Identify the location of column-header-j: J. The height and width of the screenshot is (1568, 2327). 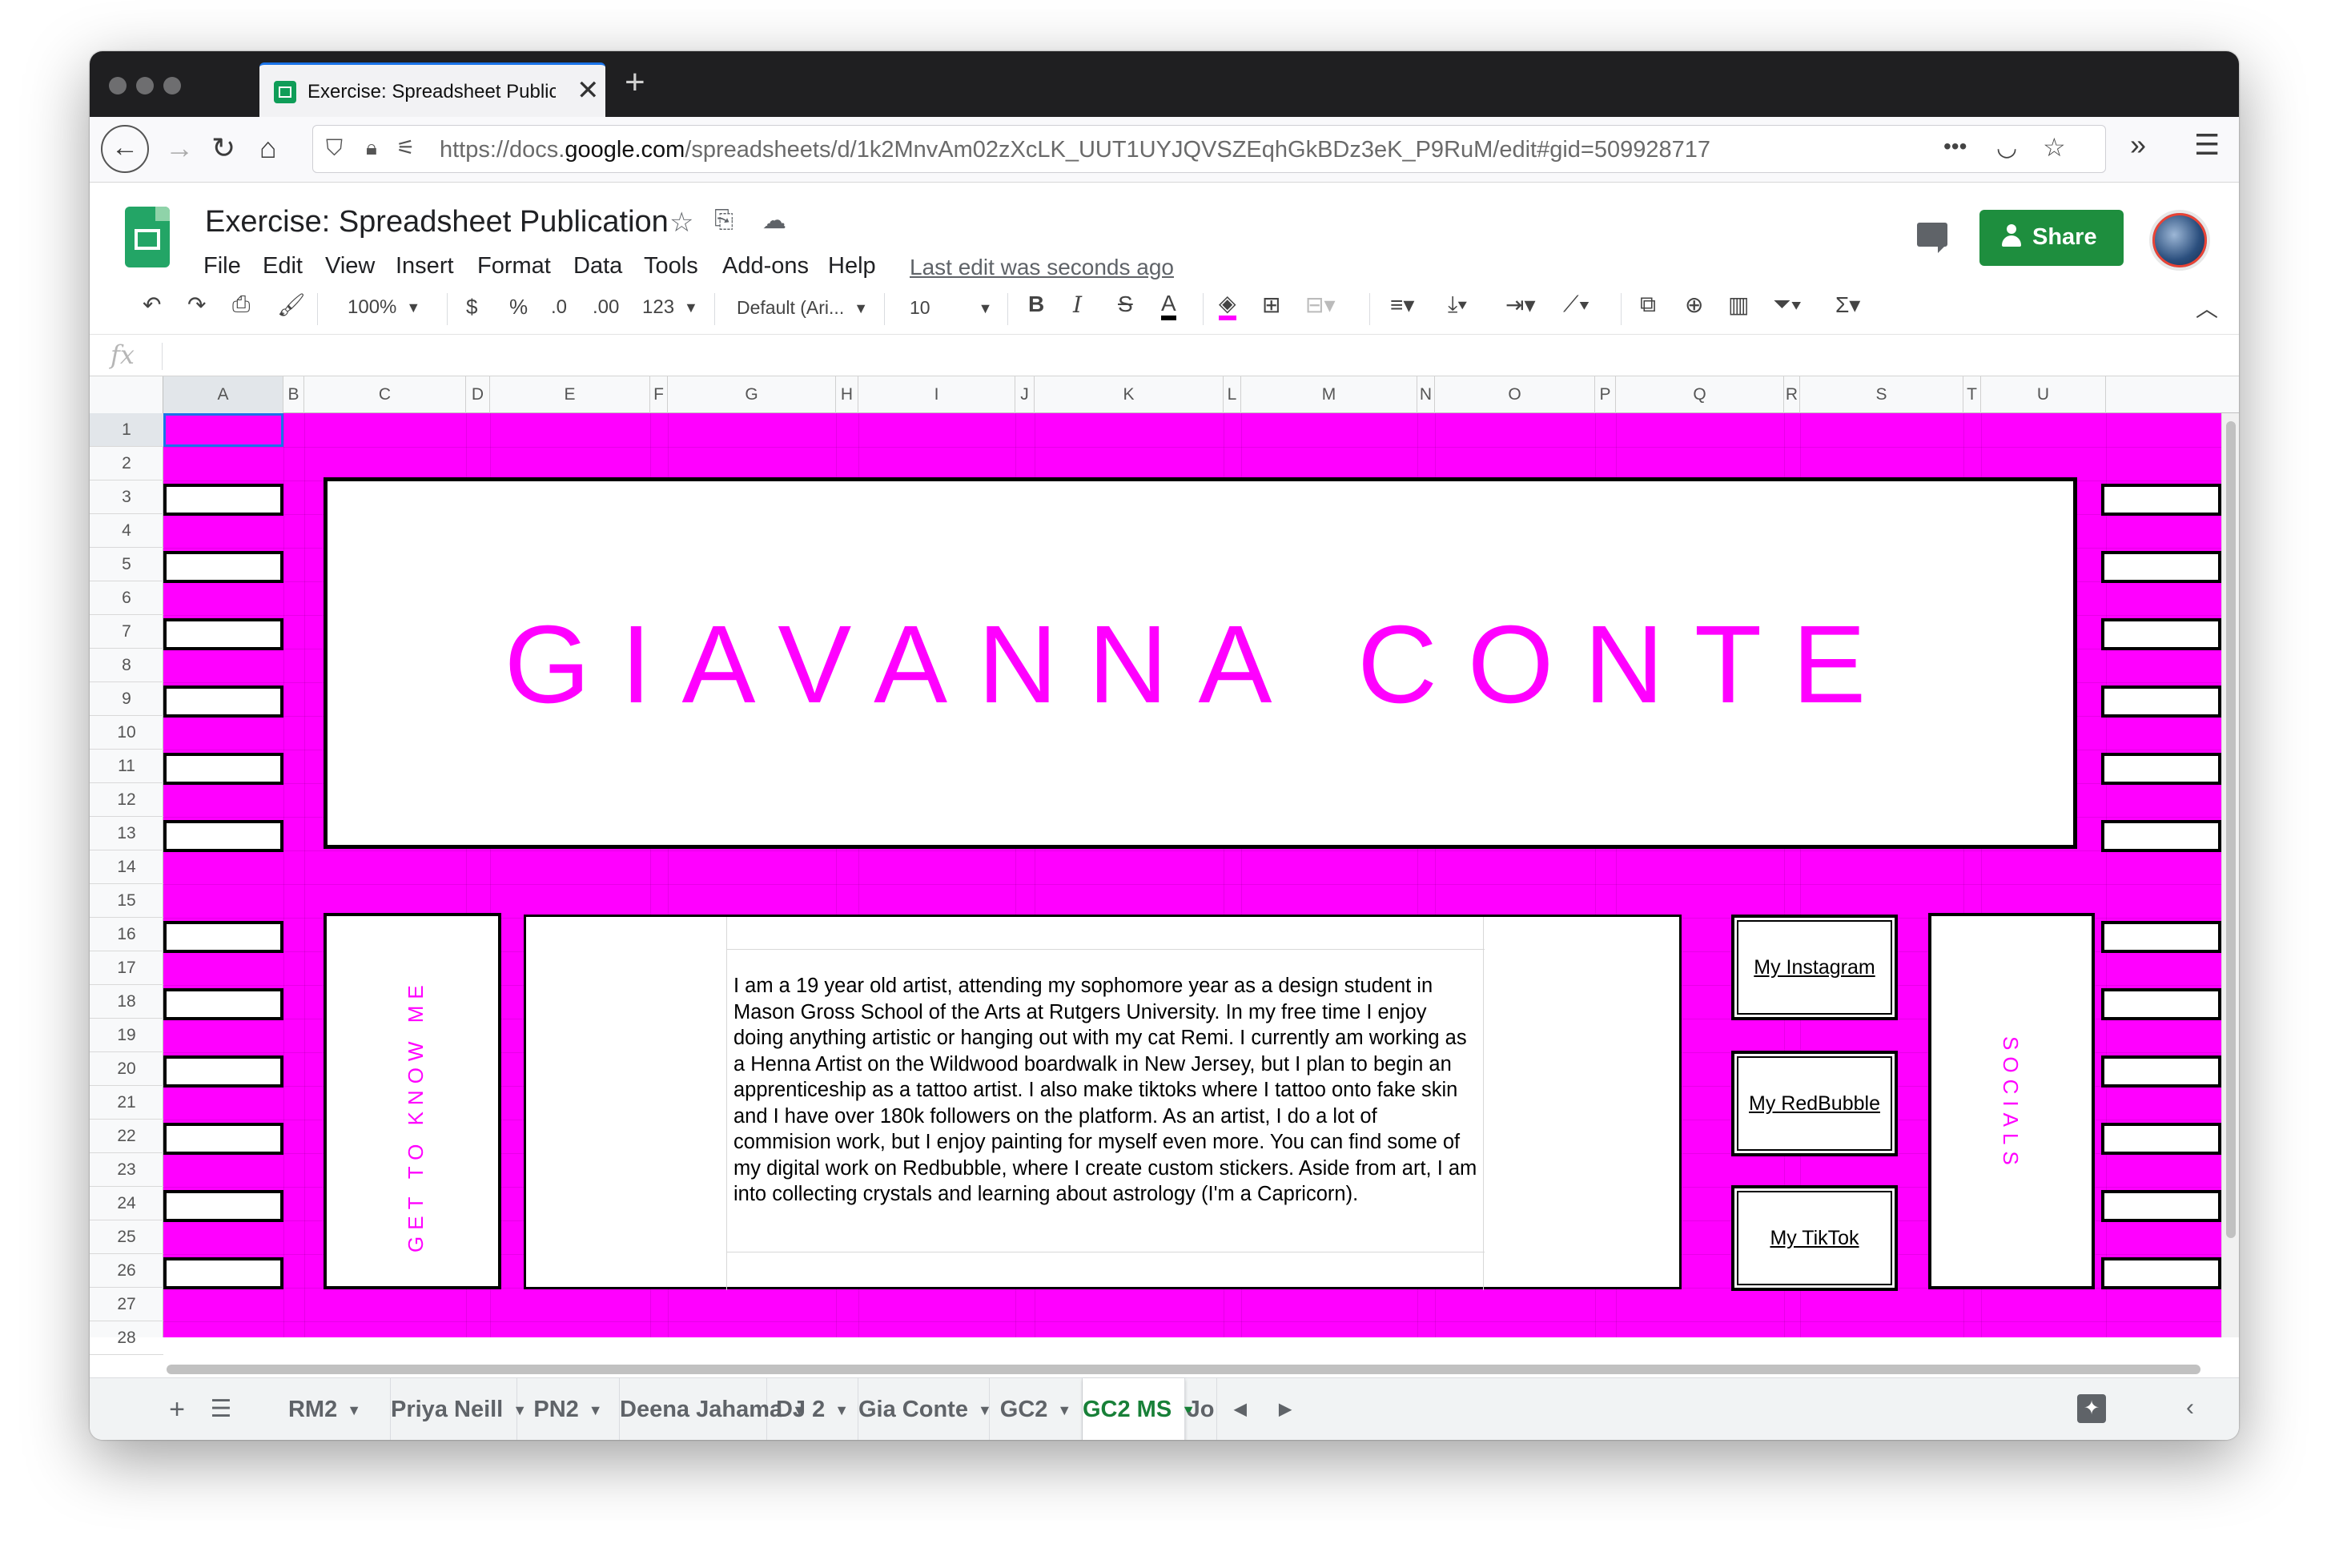
(1025, 395).